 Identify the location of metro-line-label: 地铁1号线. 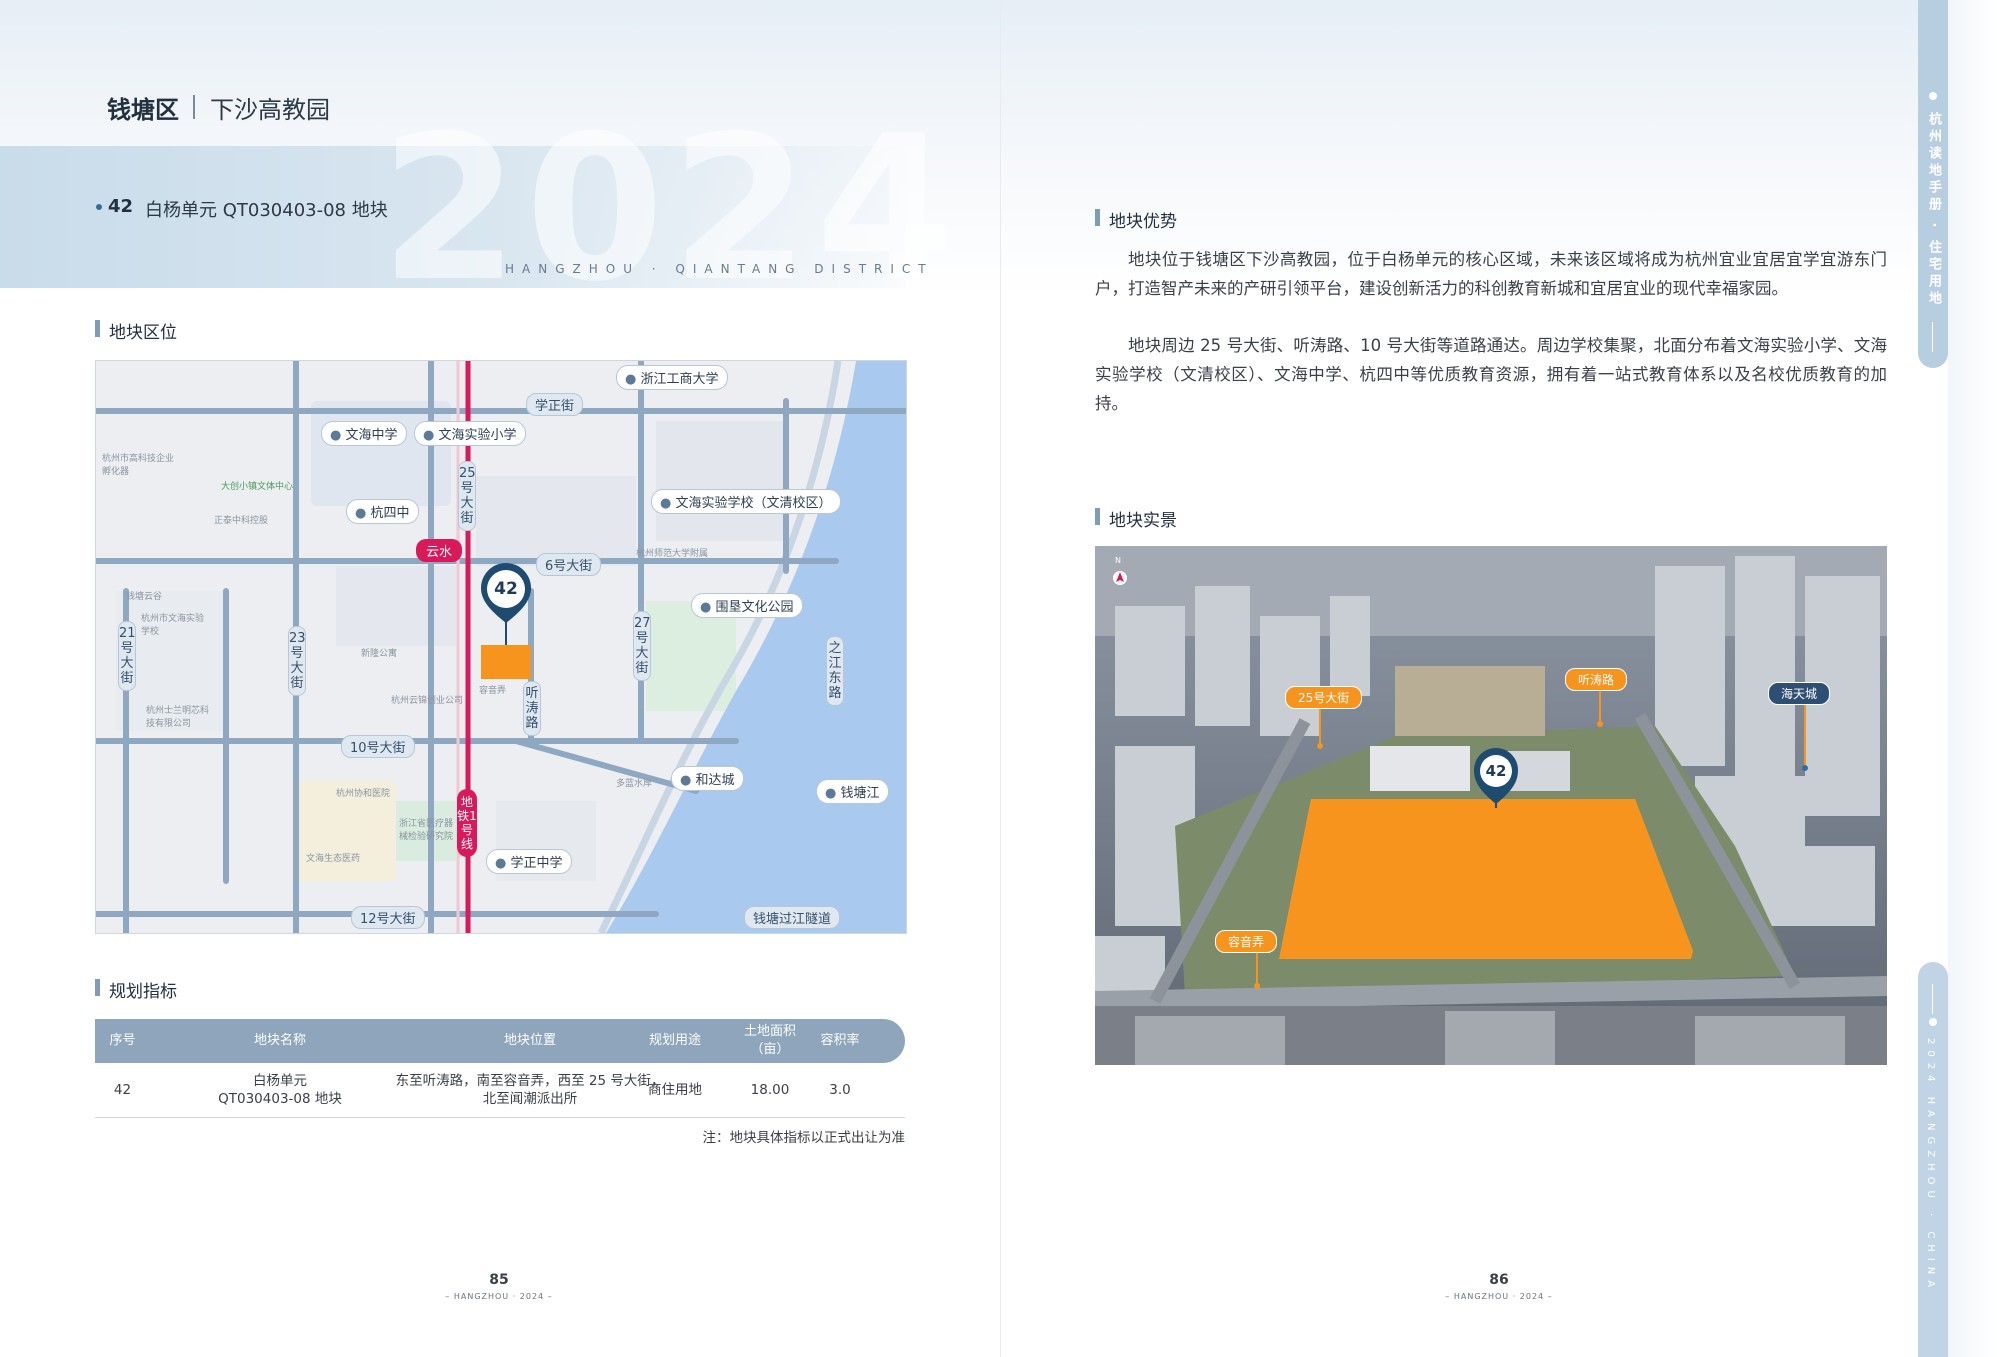
(467, 823).